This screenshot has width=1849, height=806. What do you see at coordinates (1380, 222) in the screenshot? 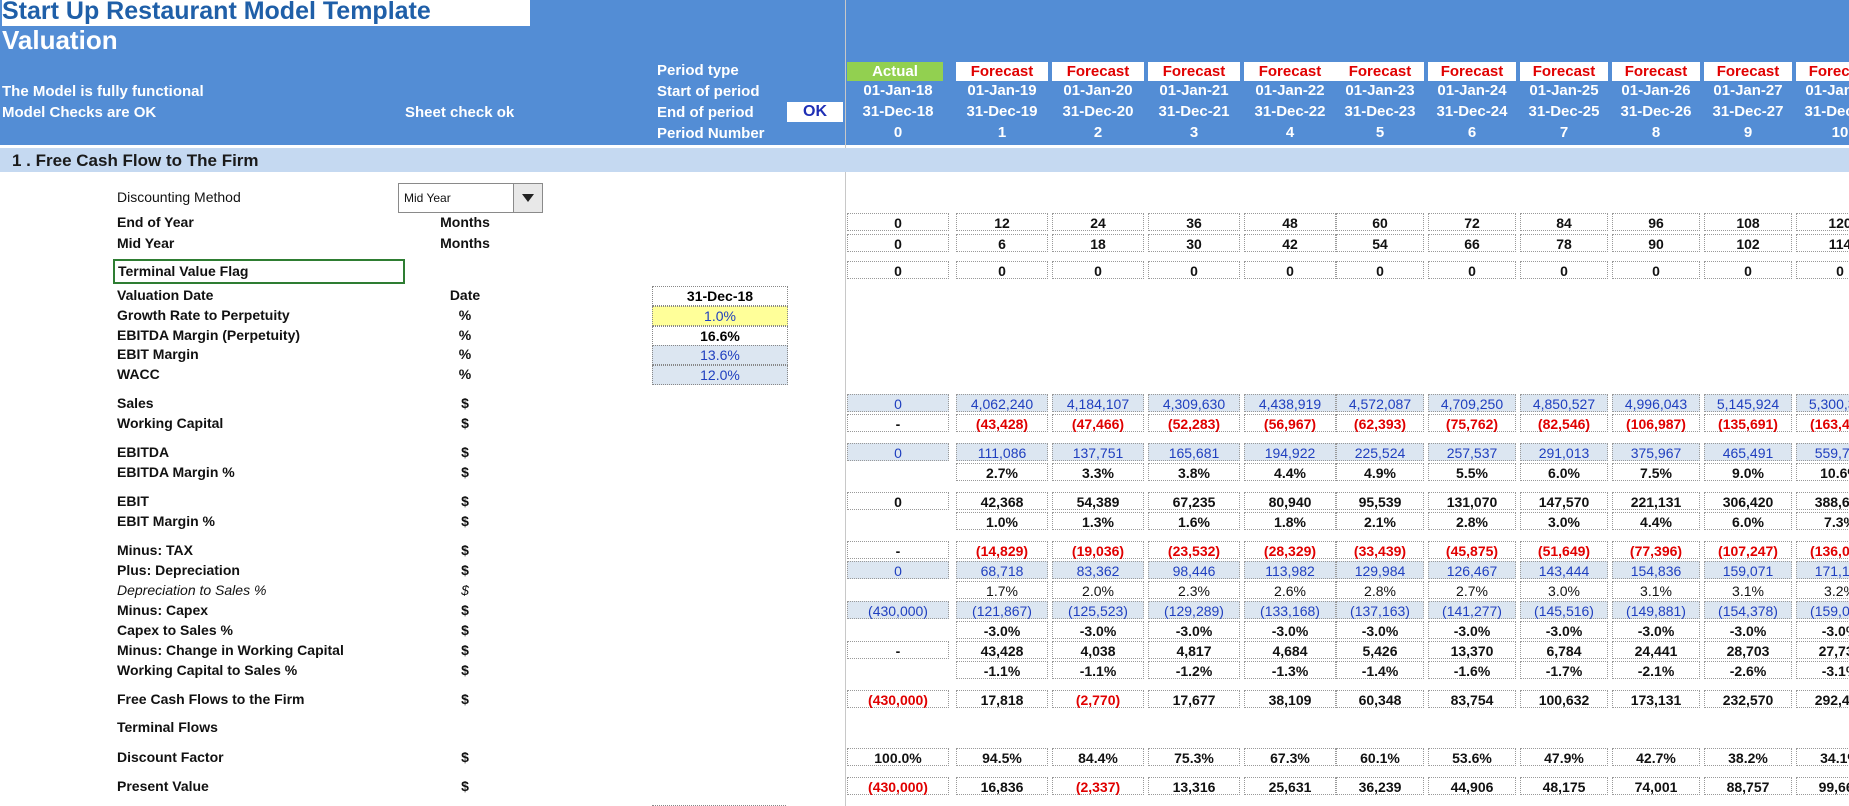
I see `cell-end-of-year-5: 60` at bounding box center [1380, 222].